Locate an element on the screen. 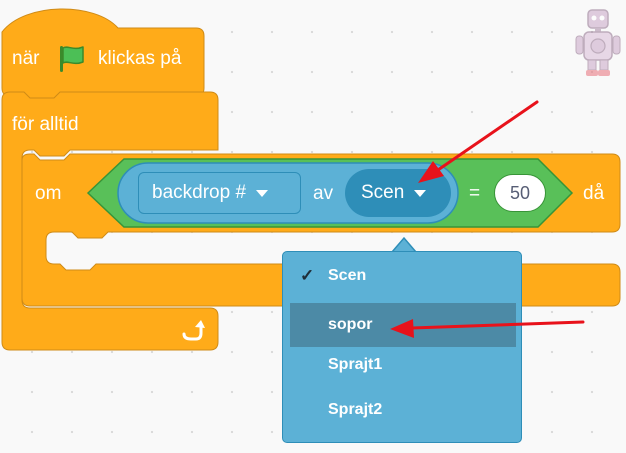 The image size is (626, 453). annotation-arrow-to-sopor is located at coordinates (487, 328).